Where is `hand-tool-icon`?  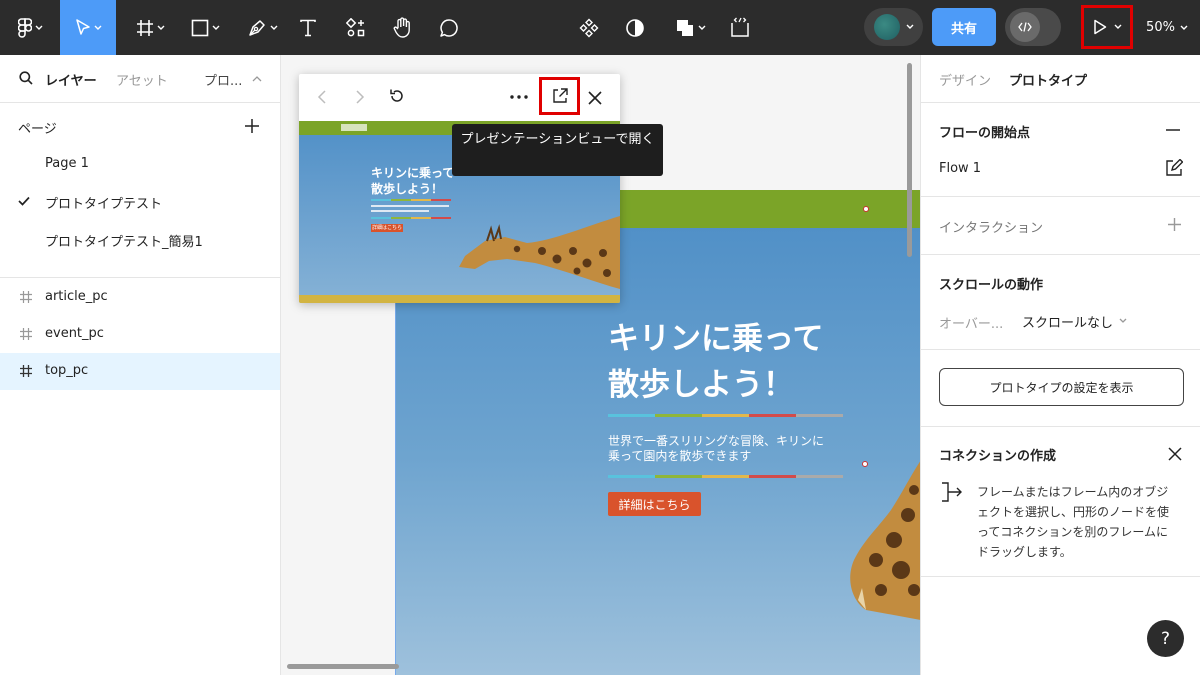 hand-tool-icon is located at coordinates (401, 27).